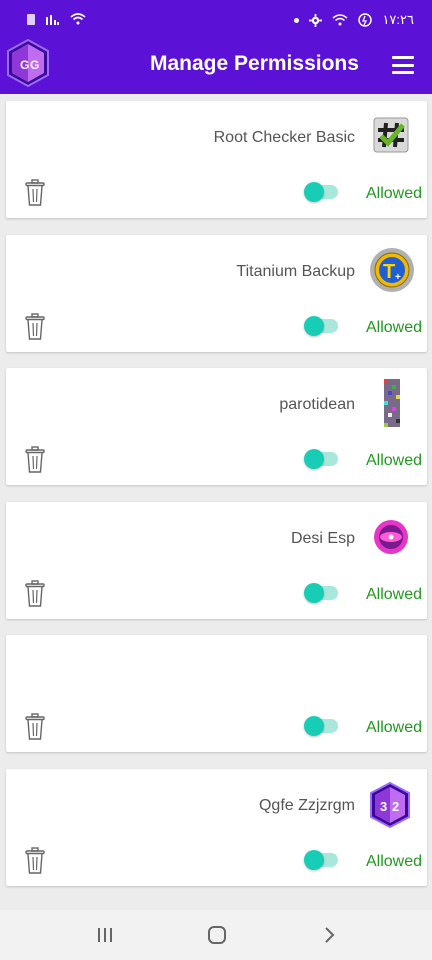  What do you see at coordinates (306, 805) in the screenshot?
I see `app-name: Qgfe Zzjzrgm` at bounding box center [306, 805].